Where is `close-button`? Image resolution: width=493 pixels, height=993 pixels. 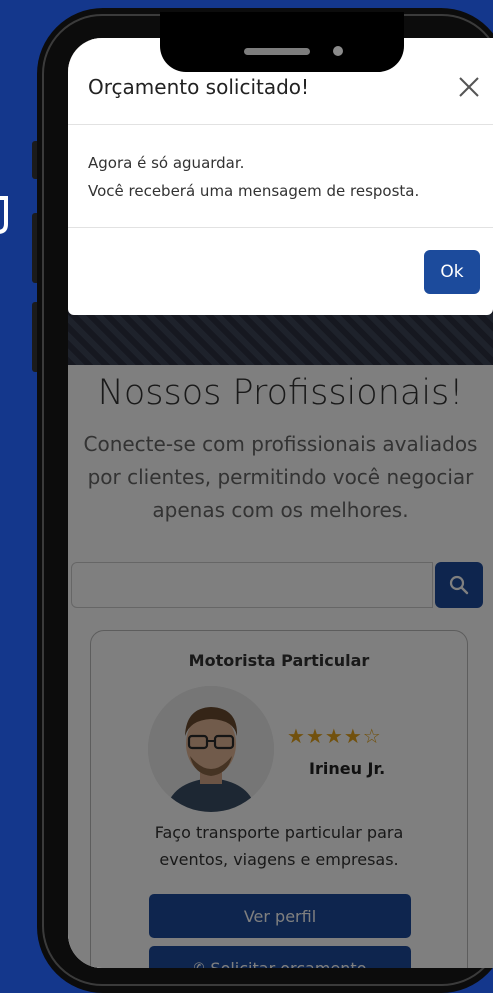
close-button is located at coordinates (469, 87).